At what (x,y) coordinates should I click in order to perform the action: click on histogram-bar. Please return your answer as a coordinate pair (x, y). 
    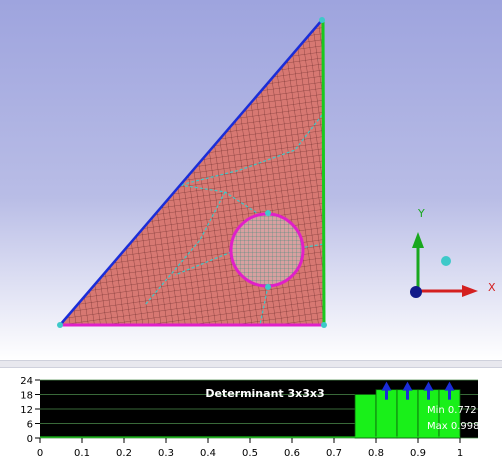
    Looking at the image, I should click on (365, 416).